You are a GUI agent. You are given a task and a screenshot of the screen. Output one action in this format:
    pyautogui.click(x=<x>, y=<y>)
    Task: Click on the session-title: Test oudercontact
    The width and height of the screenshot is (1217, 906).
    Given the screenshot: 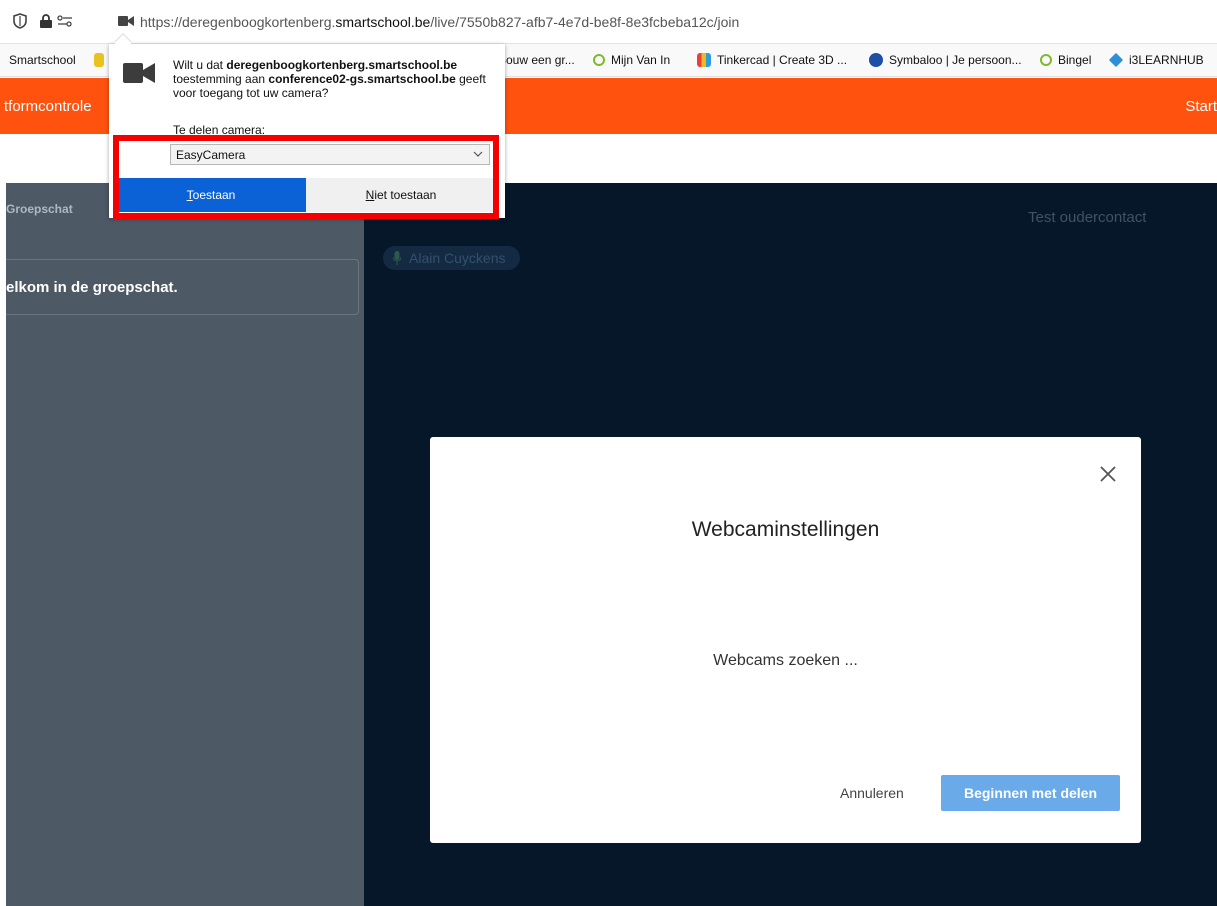 What is the action you would take?
    pyautogui.click(x=1087, y=217)
    